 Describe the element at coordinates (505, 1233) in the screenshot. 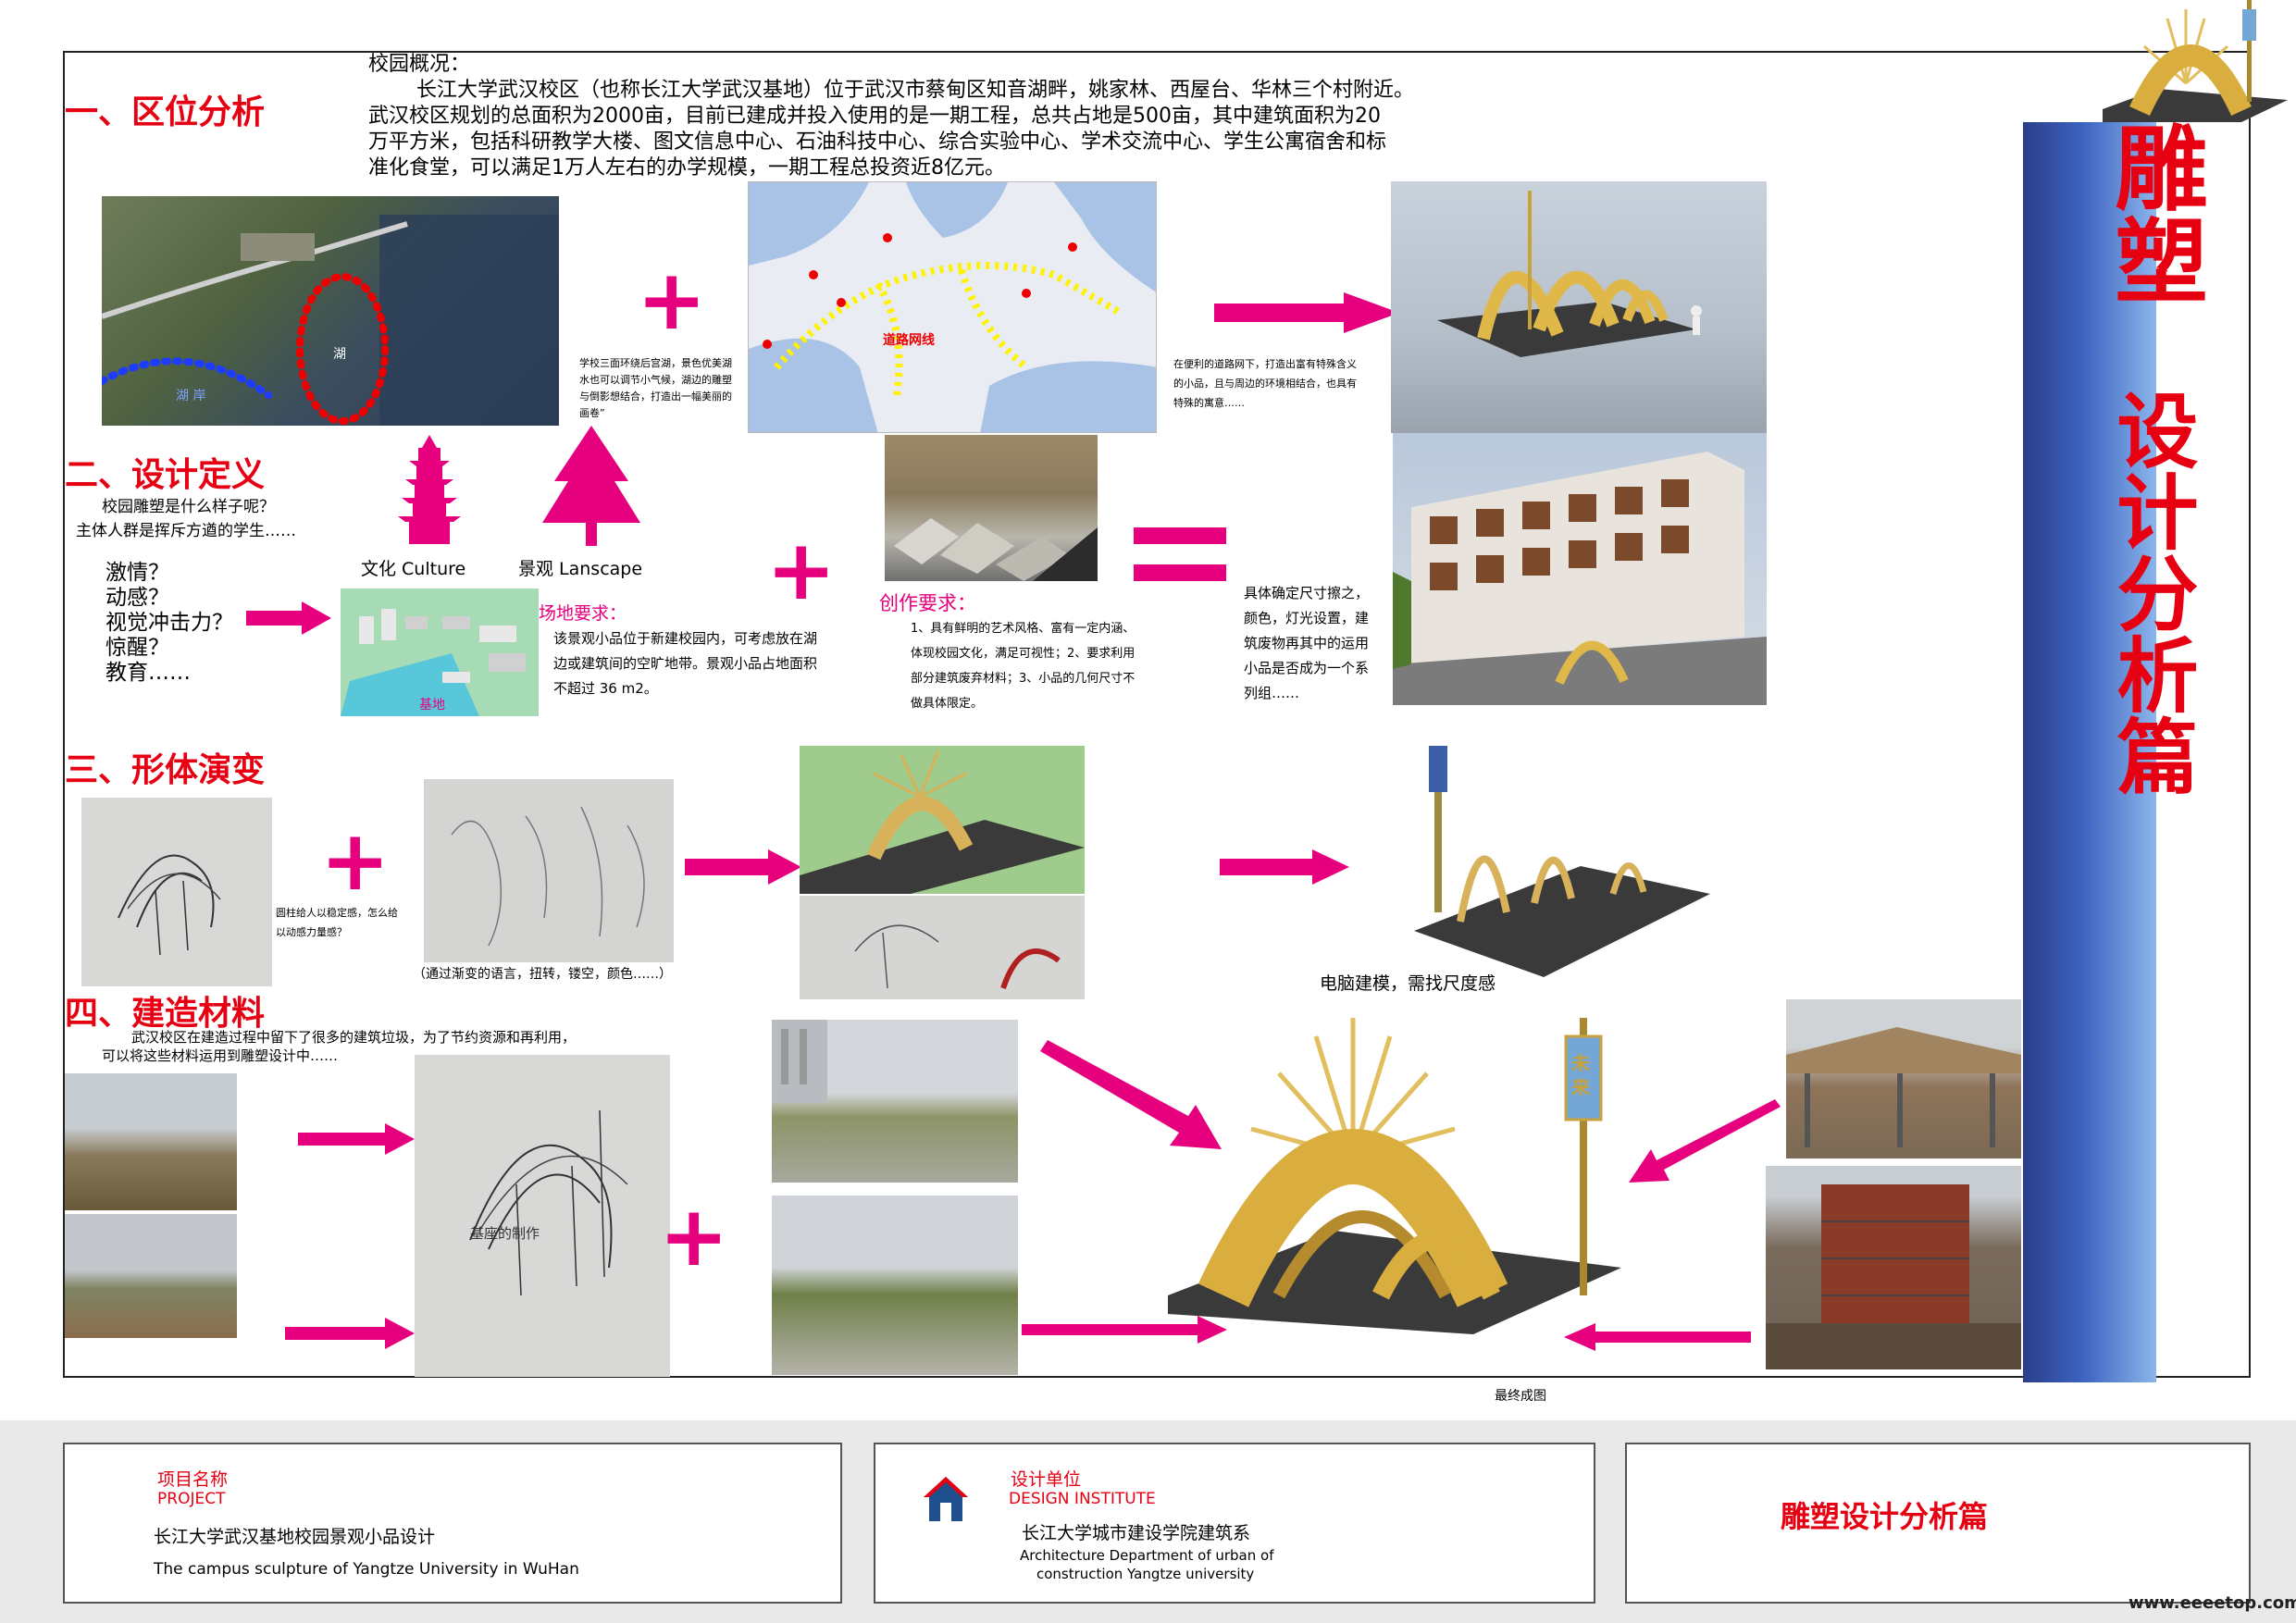

I see `base-sketch-label: 基座的制作` at that location.